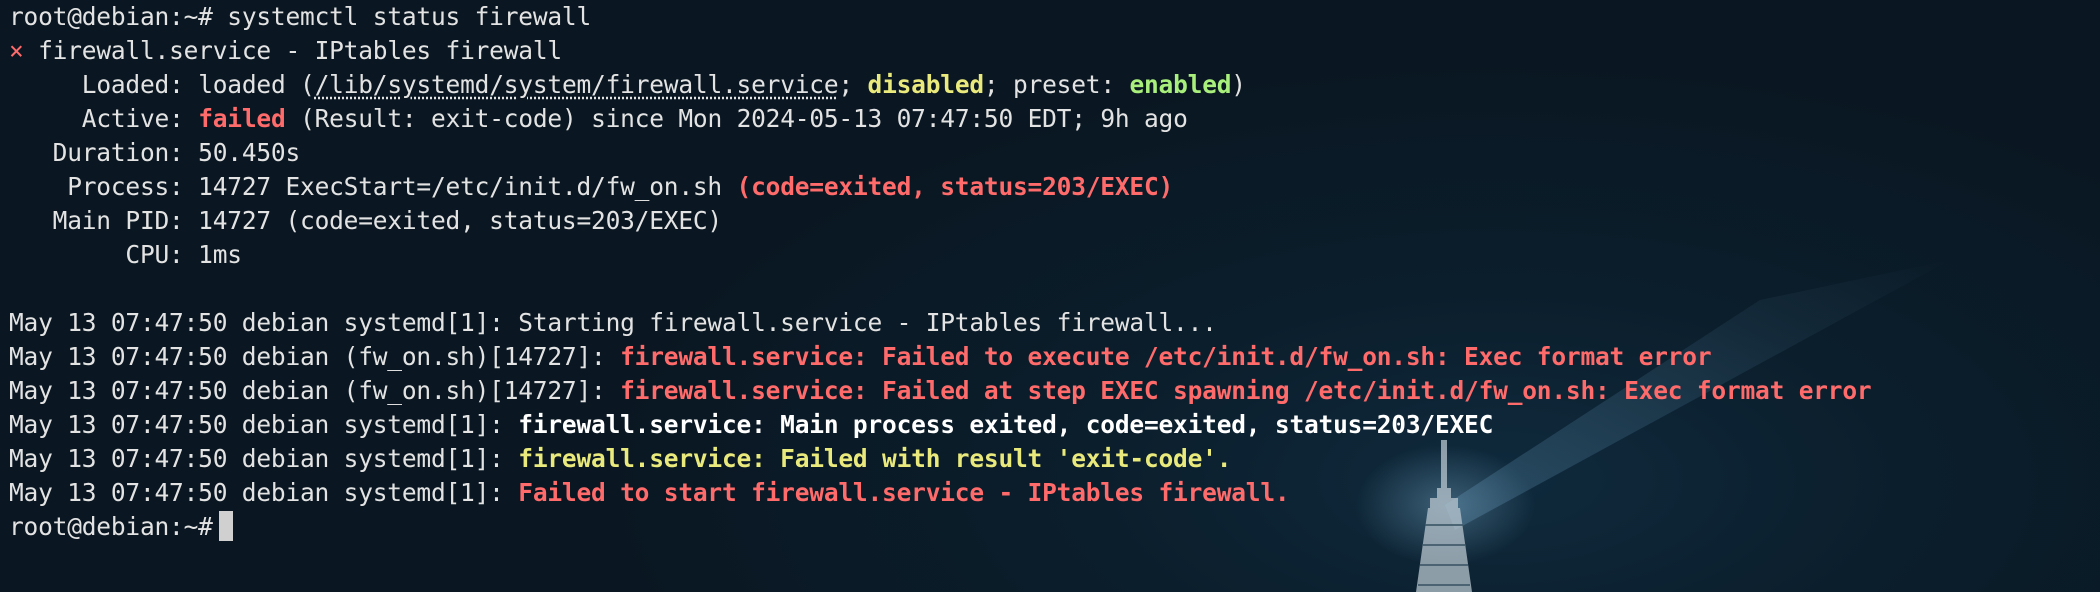 The image size is (2100, 592). Describe the element at coordinates (249, 152) in the screenshot. I see `duration-value: 50.450s` at that location.